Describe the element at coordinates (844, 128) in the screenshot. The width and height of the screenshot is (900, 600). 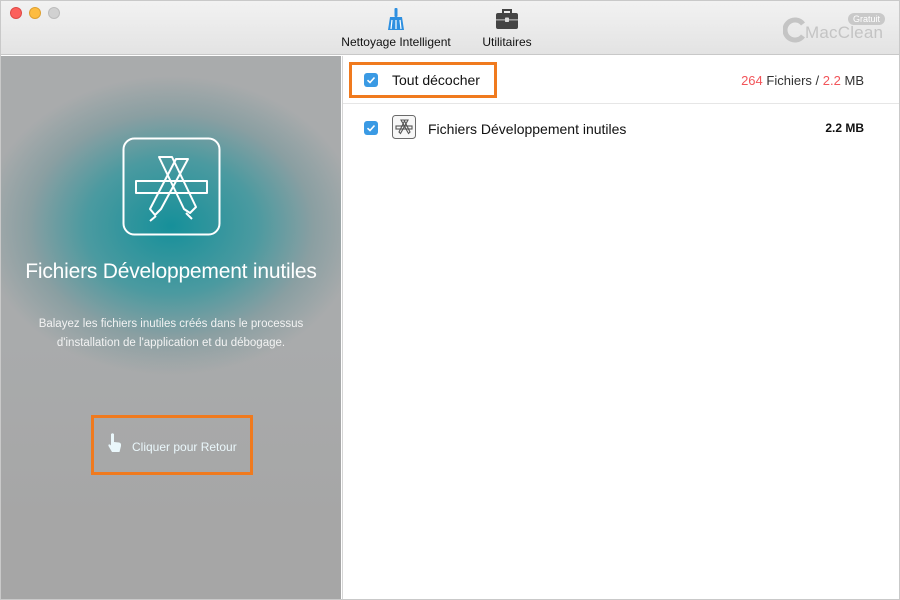
I see `item-size: 2.2 MB` at that location.